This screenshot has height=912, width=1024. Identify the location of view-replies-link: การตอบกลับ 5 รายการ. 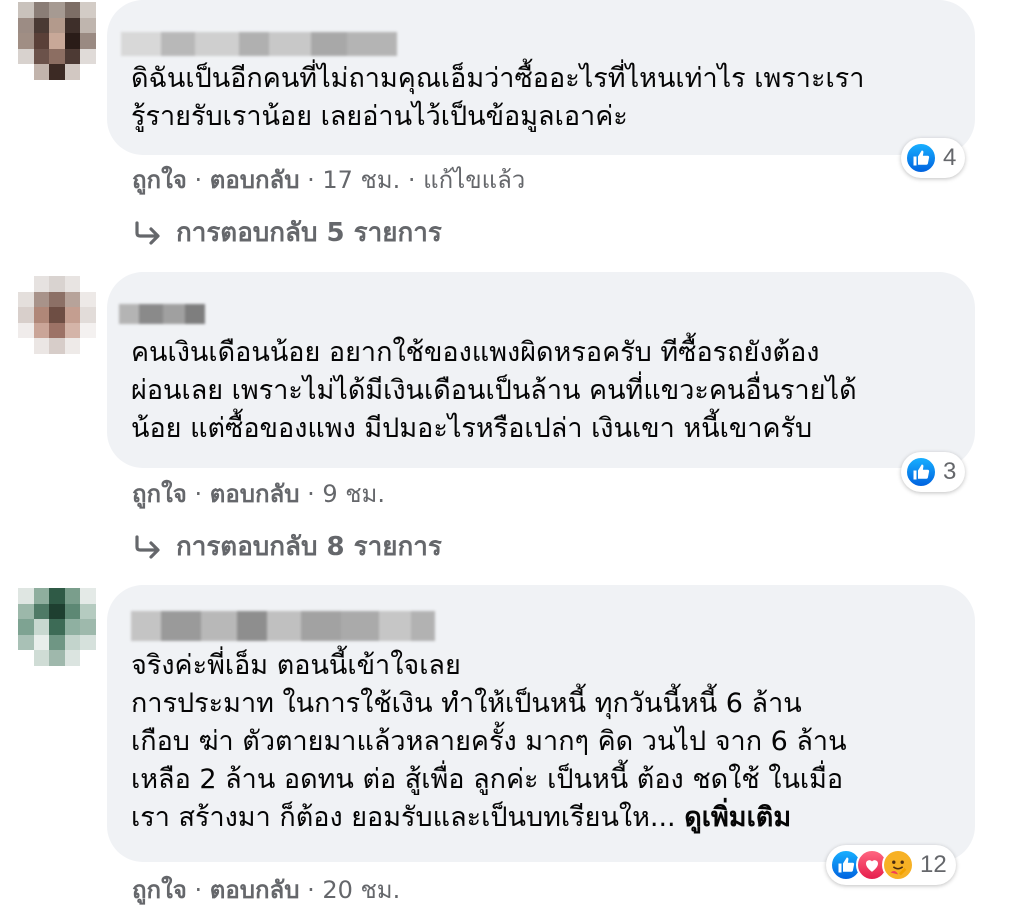
(287, 232).